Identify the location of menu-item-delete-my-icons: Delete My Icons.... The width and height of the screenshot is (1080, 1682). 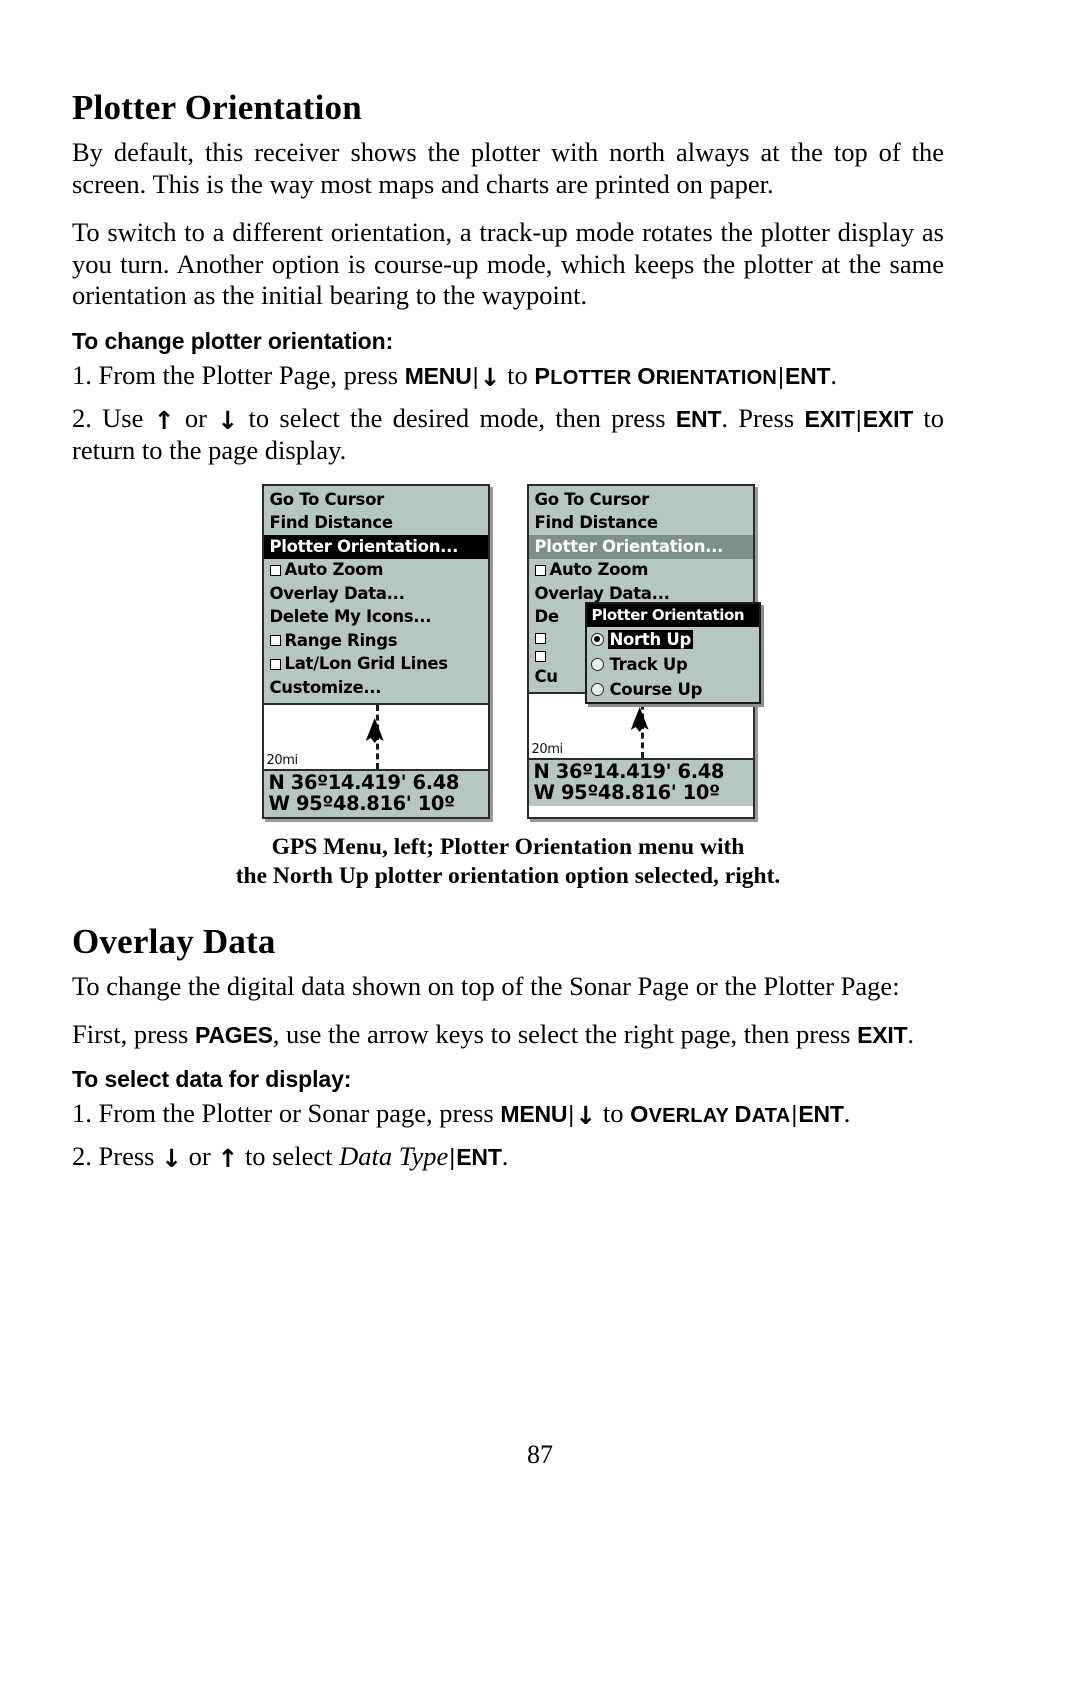
(376, 618).